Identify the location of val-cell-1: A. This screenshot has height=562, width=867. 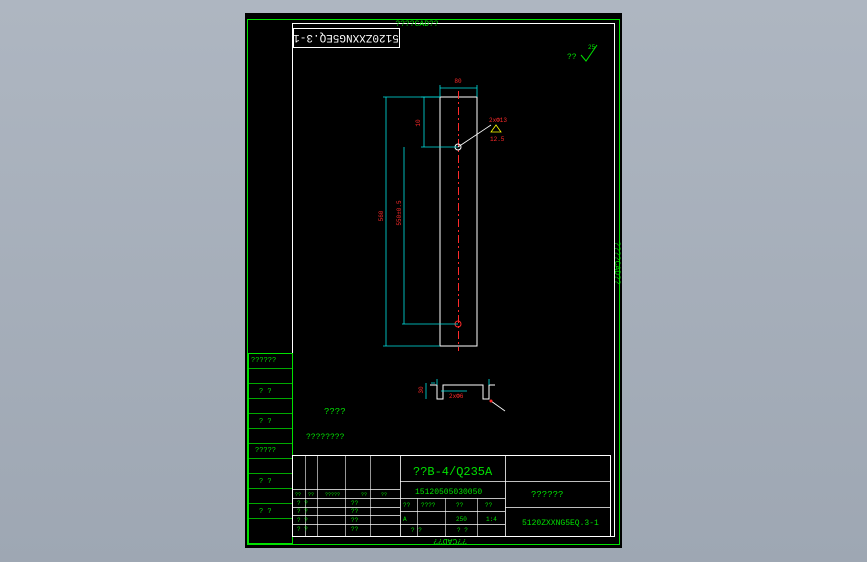
(405, 519).